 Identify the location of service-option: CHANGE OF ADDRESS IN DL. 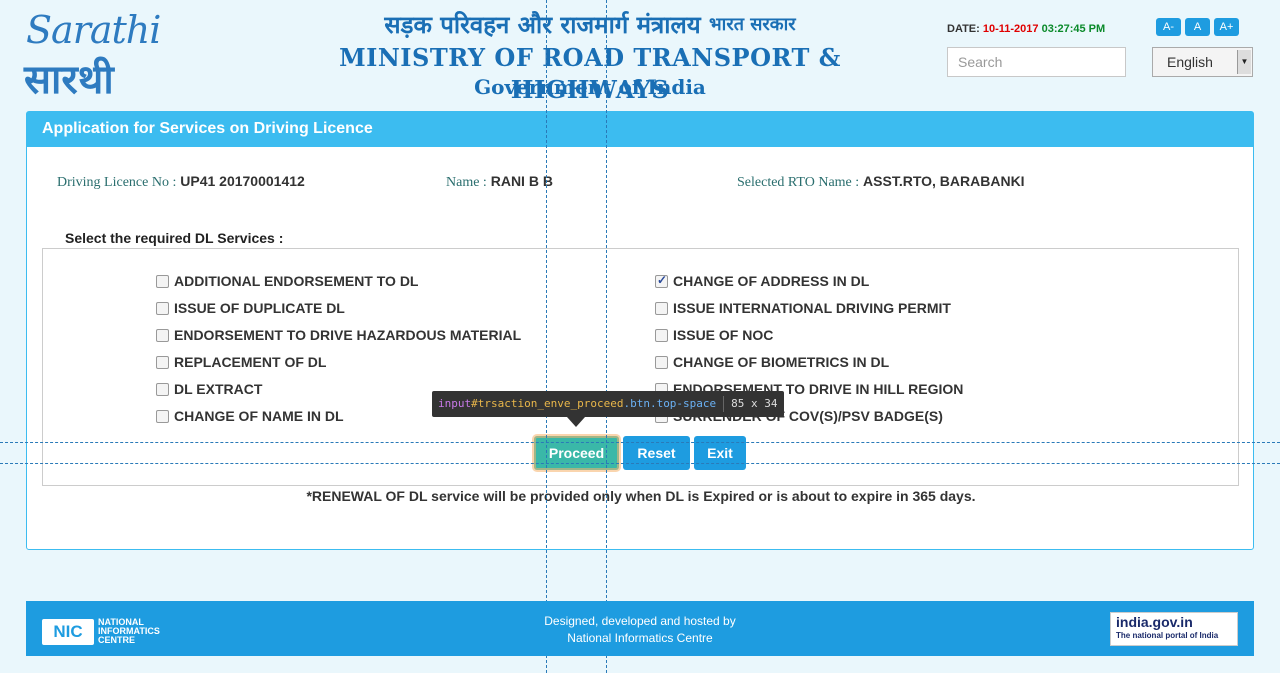
(762, 281).